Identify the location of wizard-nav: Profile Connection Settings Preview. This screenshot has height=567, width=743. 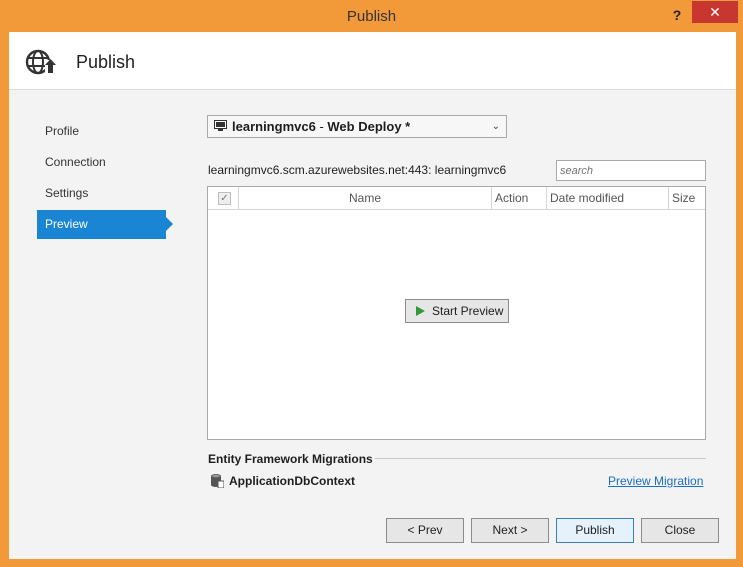
(107, 179).